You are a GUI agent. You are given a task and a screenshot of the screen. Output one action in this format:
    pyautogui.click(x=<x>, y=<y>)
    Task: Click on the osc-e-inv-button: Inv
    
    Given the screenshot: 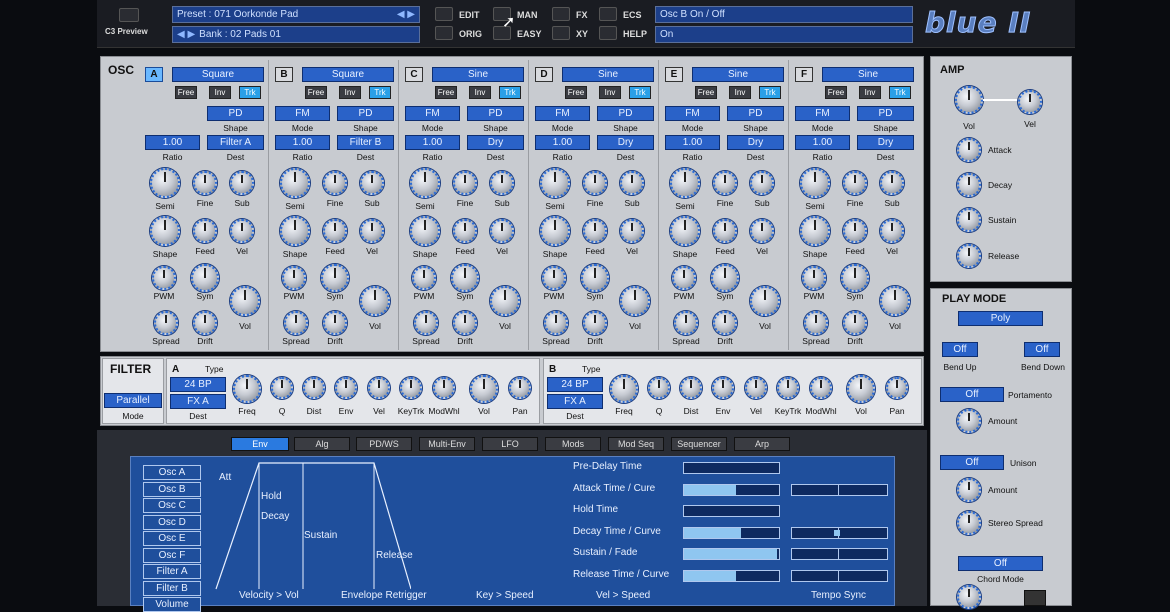 What is the action you would take?
    pyautogui.click(x=740, y=92)
    